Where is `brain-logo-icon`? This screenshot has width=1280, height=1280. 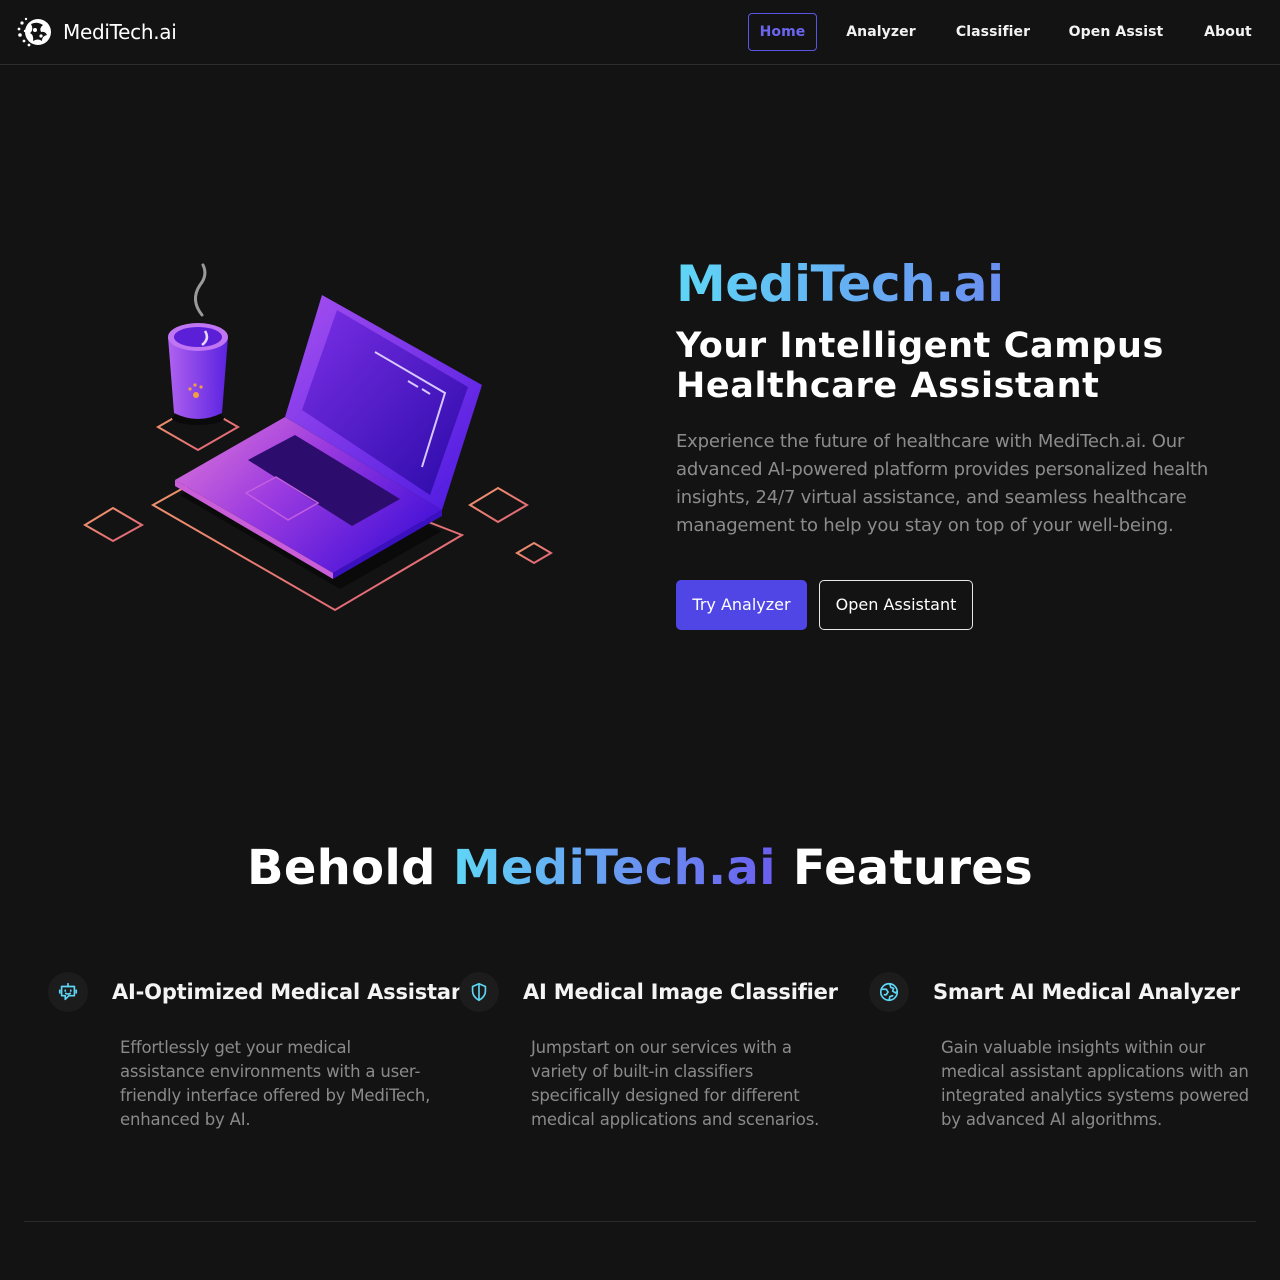 brain-logo-icon is located at coordinates (34, 32).